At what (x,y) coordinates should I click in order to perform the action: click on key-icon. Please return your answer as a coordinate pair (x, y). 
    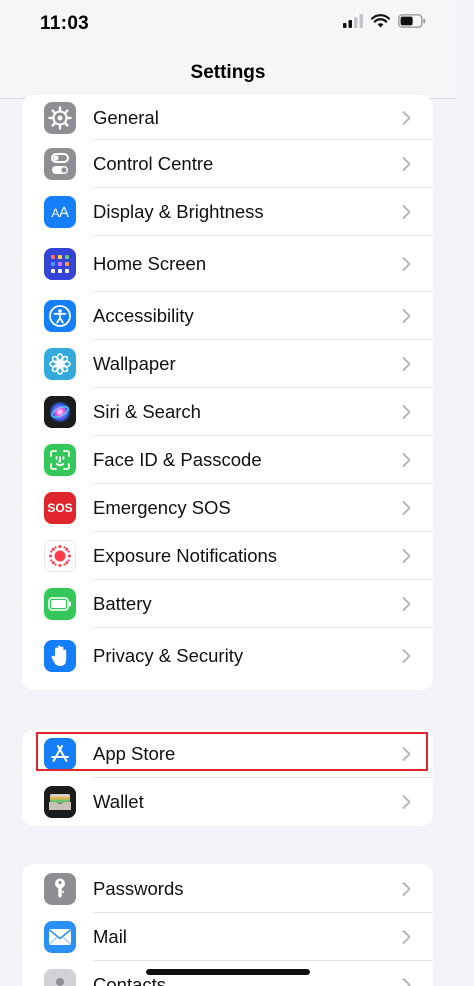
    Looking at the image, I should click on (60, 888).